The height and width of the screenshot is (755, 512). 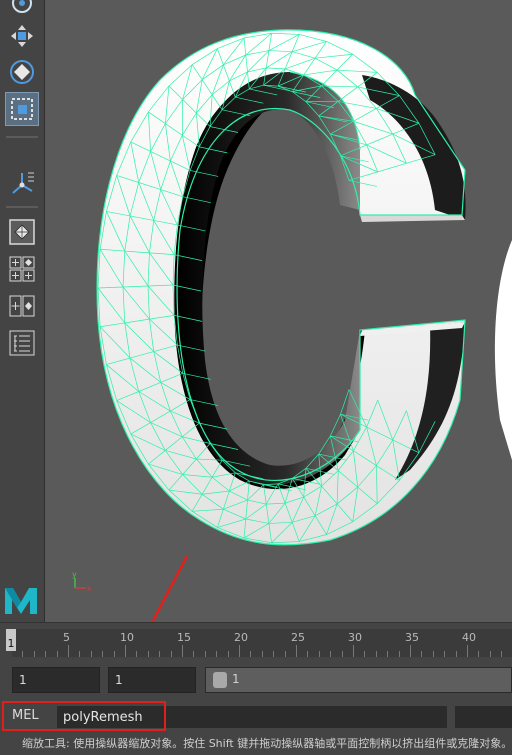 I want to click on command-line: MEL, so click(x=256, y=716).